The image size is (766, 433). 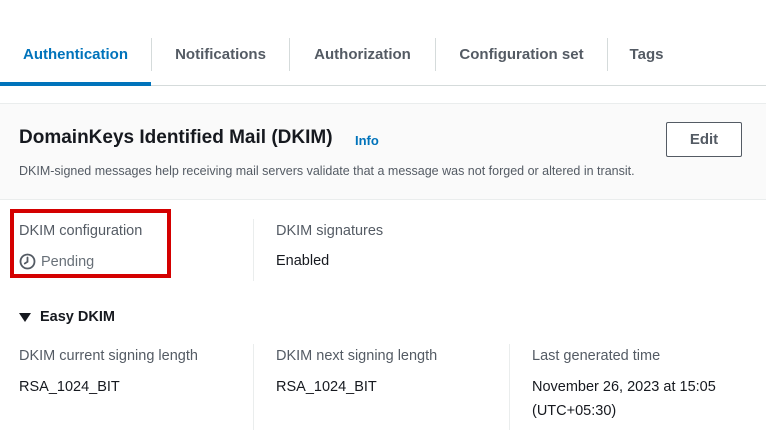 What do you see at coordinates (330, 231) in the screenshot?
I see `dkim-signatures-label: DKIM signatures` at bounding box center [330, 231].